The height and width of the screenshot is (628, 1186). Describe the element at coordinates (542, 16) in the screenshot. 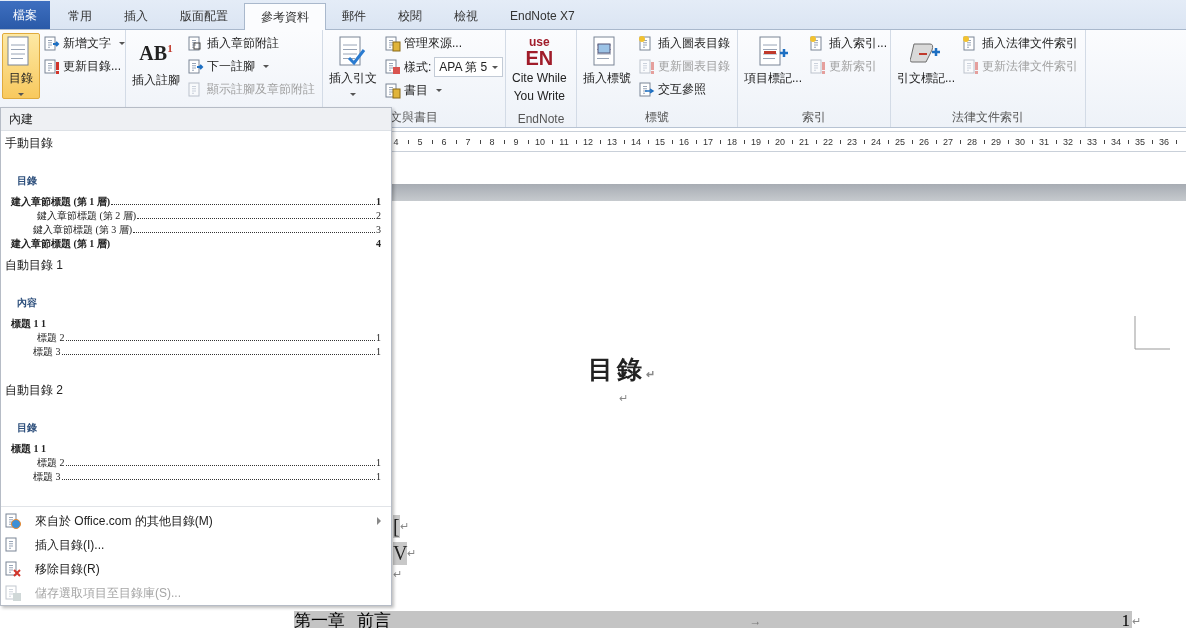

I see `ribbon-tab: EndNote X7` at that location.